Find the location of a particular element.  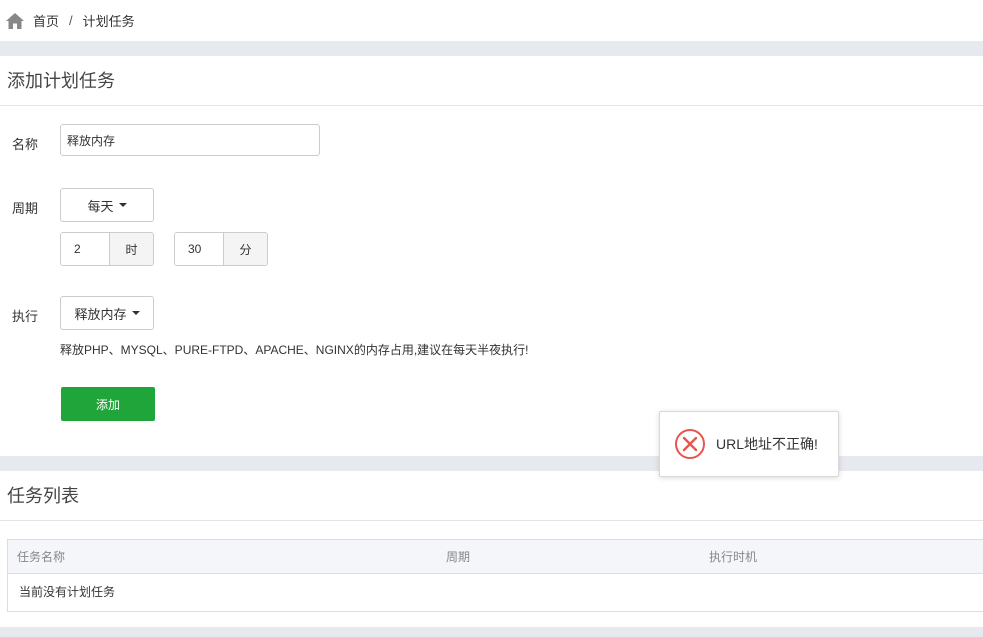

add-button: 添加 is located at coordinates (108, 404).